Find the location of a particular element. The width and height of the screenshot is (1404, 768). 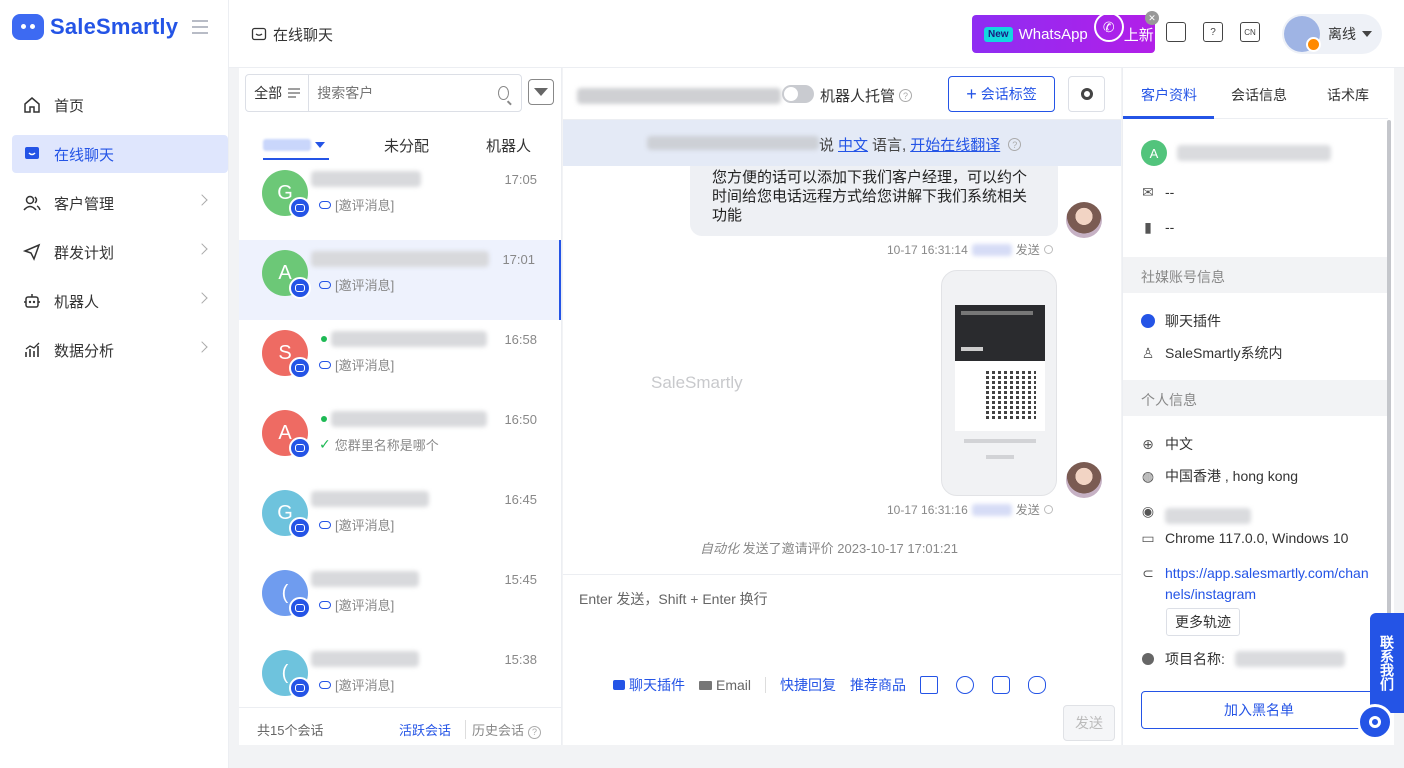

devices-icon is located at coordinates (1176, 32).